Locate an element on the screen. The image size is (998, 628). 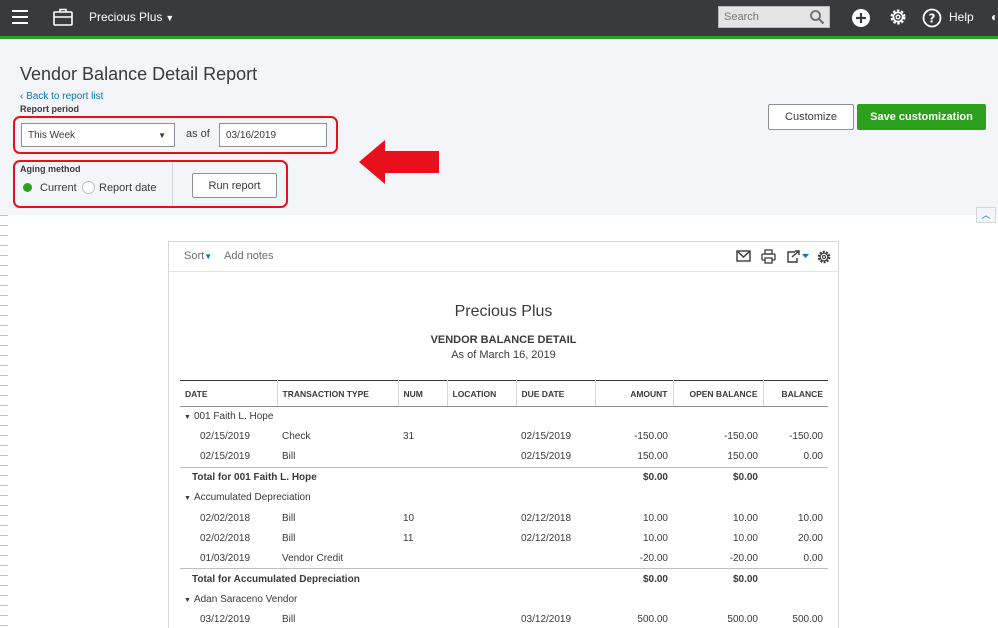
add-notes-link: Add notes is located at coordinates (249, 256).